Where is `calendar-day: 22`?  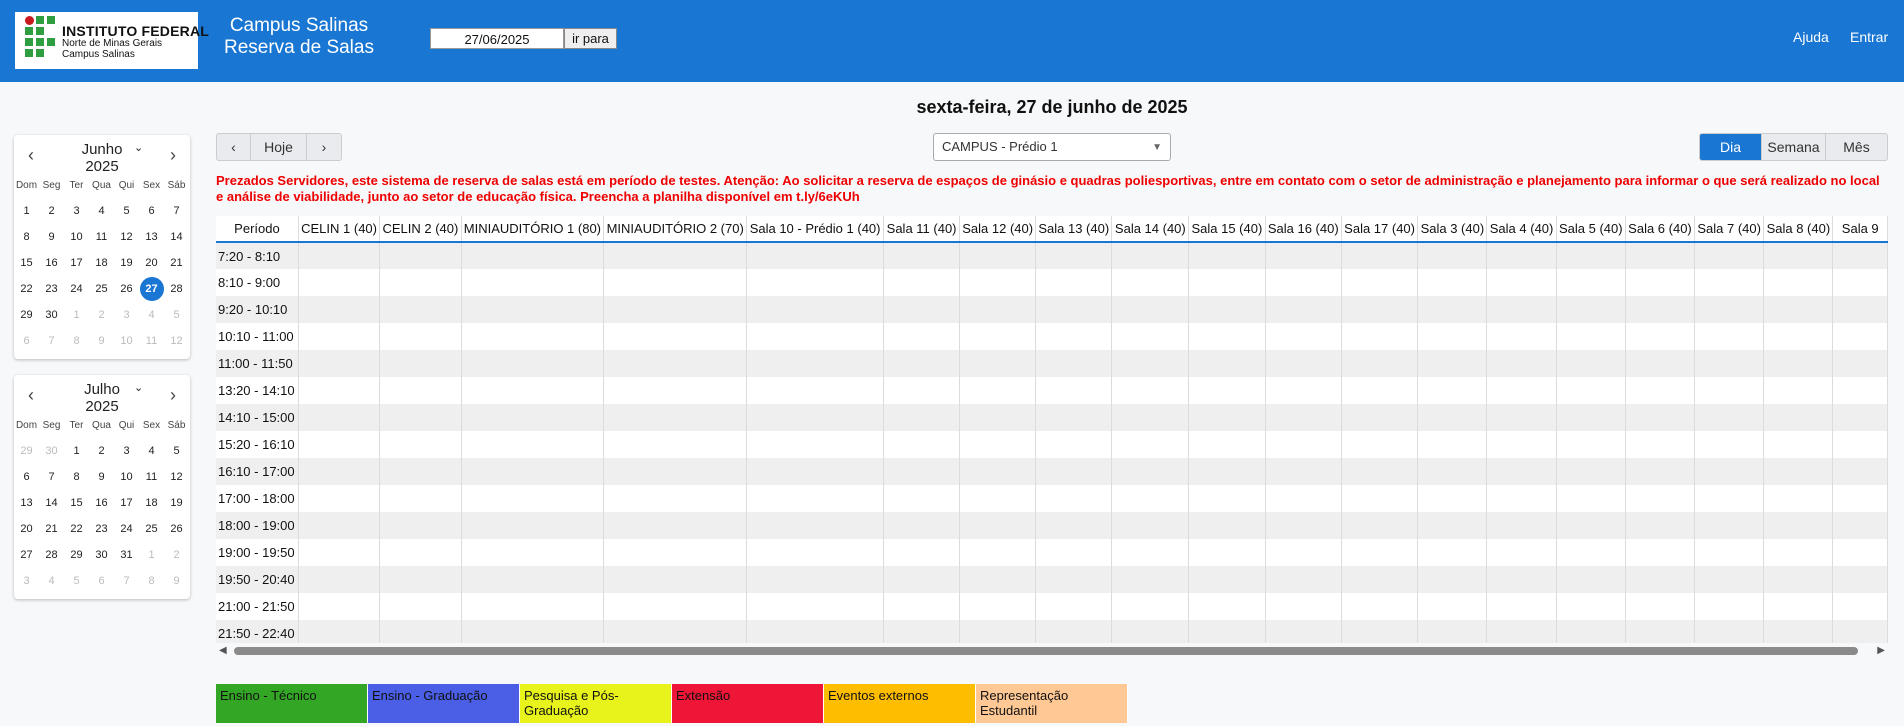 calendar-day: 22 is located at coordinates (76, 530).